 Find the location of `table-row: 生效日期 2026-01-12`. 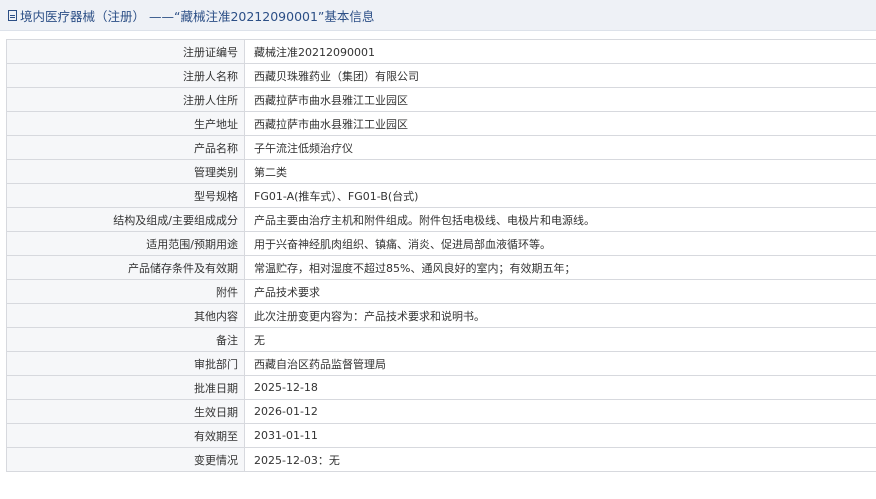

table-row: 生效日期 2026-01-12 is located at coordinates (441, 411).